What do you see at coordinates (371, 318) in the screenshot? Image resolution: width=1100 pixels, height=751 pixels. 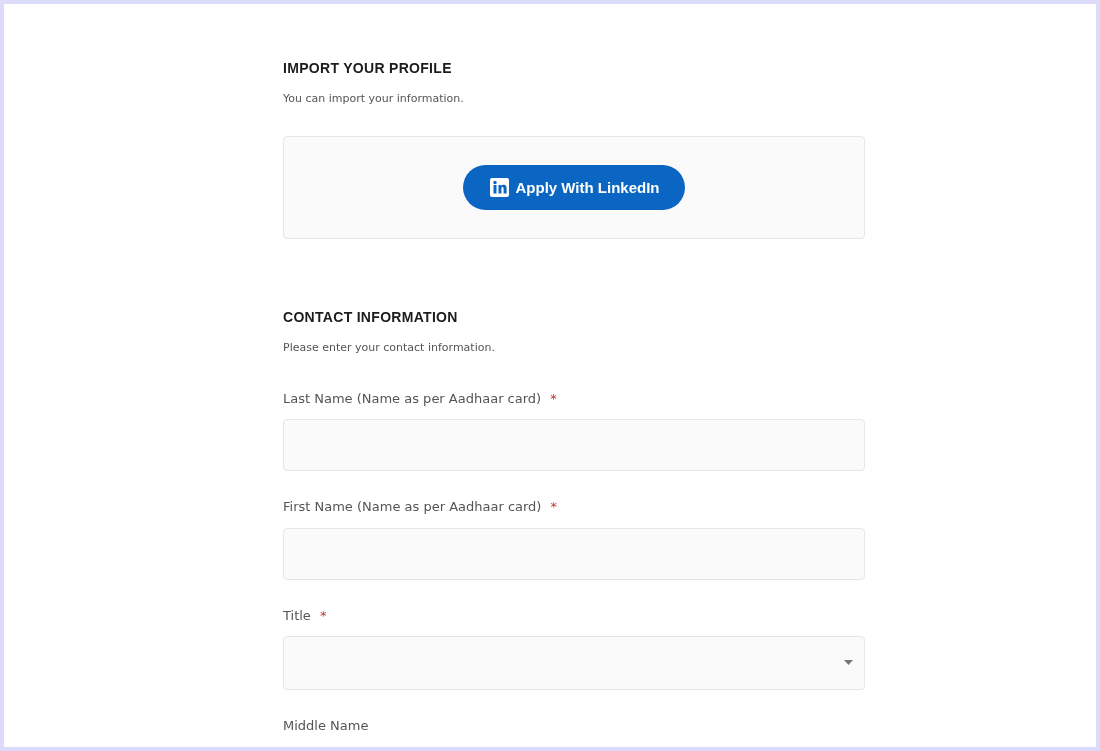 I see `section-heading: CONTACT INFORMATION` at bounding box center [371, 318].